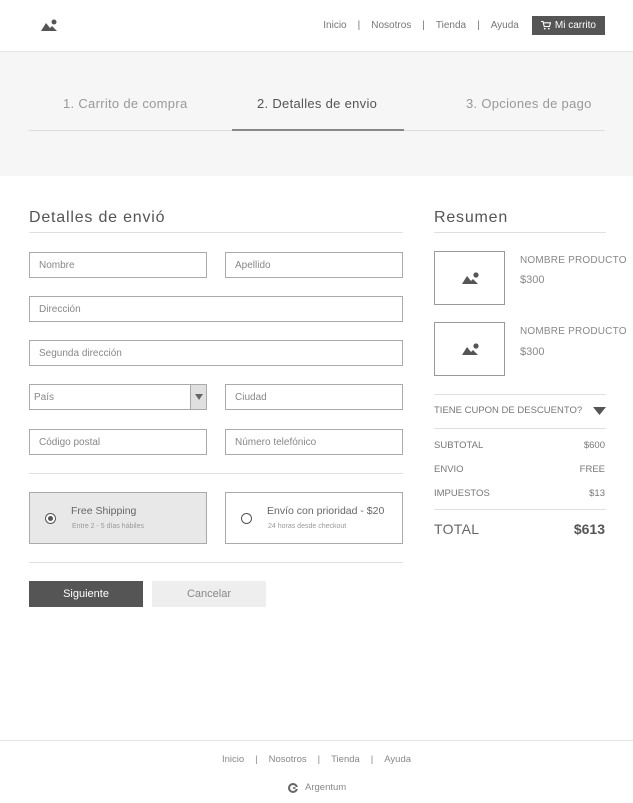 This screenshot has width=633, height=803. Describe the element at coordinates (288, 759) in the screenshot. I see `footer-link-nosotros: Nosotros` at that location.